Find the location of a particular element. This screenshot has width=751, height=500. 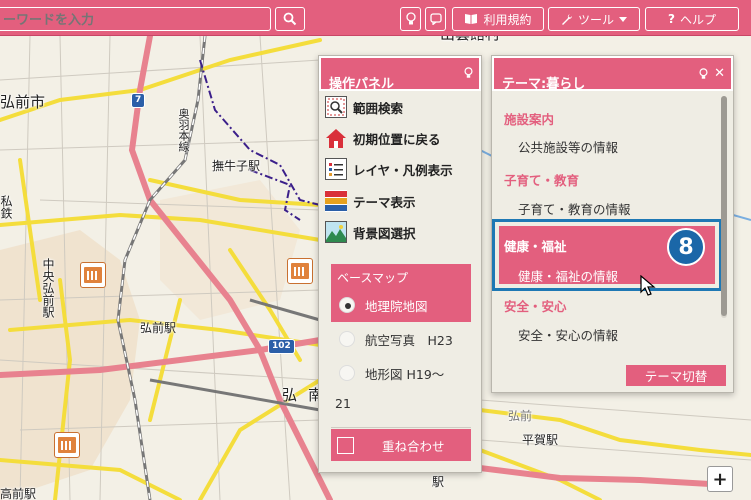

theme-panel-header: テーマ:暮らし ✕ is located at coordinates (612, 74).